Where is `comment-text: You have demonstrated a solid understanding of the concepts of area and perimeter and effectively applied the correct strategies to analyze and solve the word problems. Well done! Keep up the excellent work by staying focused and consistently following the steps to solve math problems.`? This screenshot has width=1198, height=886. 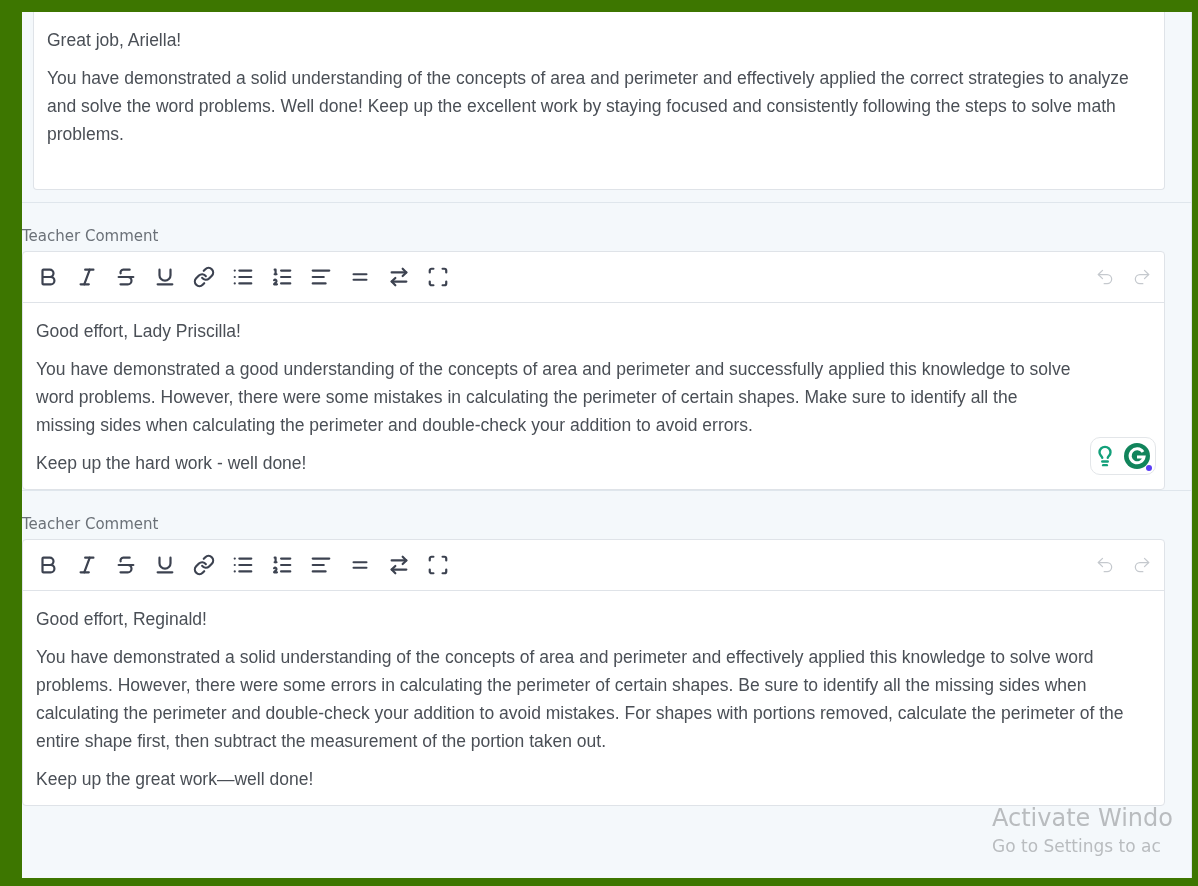 comment-text: You have demonstrated a solid understanding of the concepts of area and perimeter and effectively applied the correct strategies to analyze and solve the word problems. Well done! Keep up the excellent work by staying focused and consistently following the steps to solve math problems. is located at coordinates (588, 106).